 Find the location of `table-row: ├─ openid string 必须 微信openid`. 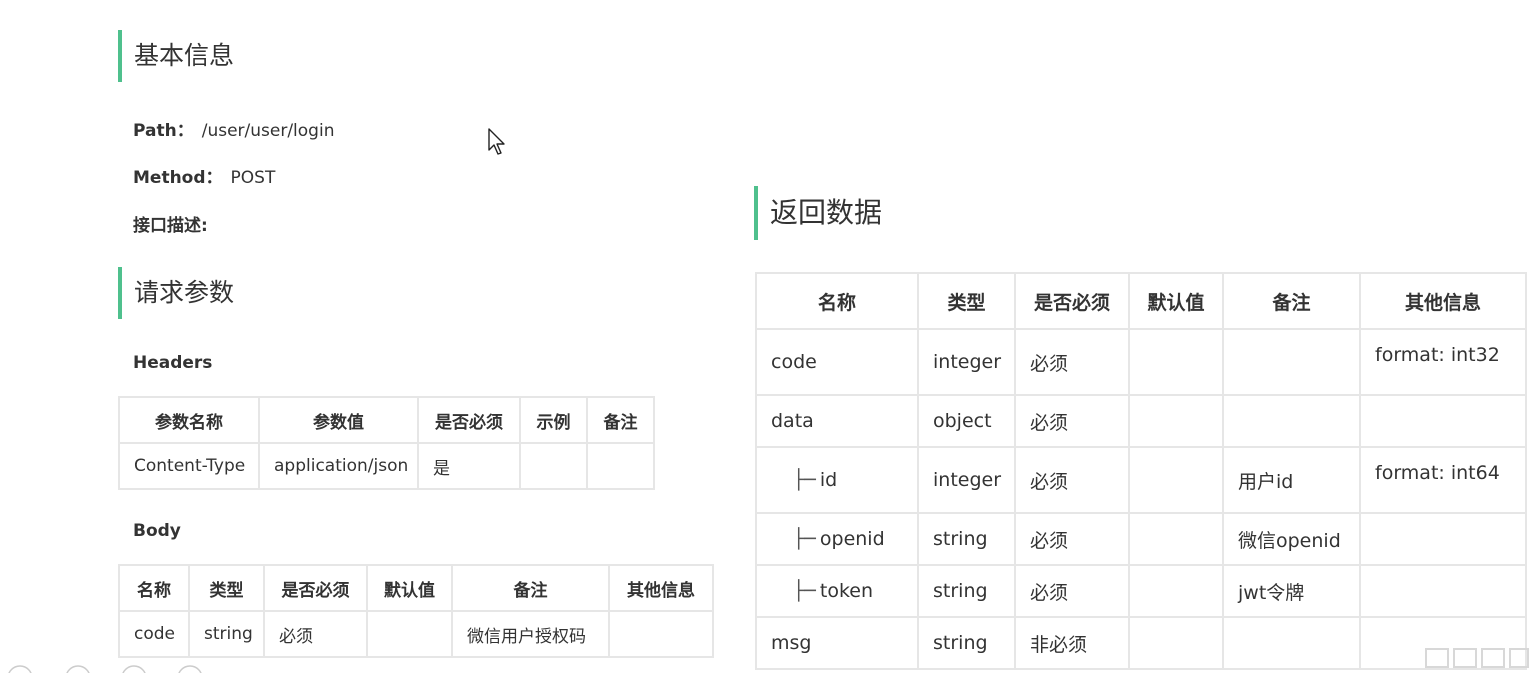

table-row: ├─ openid string 必须 微信openid is located at coordinates (1141, 539).